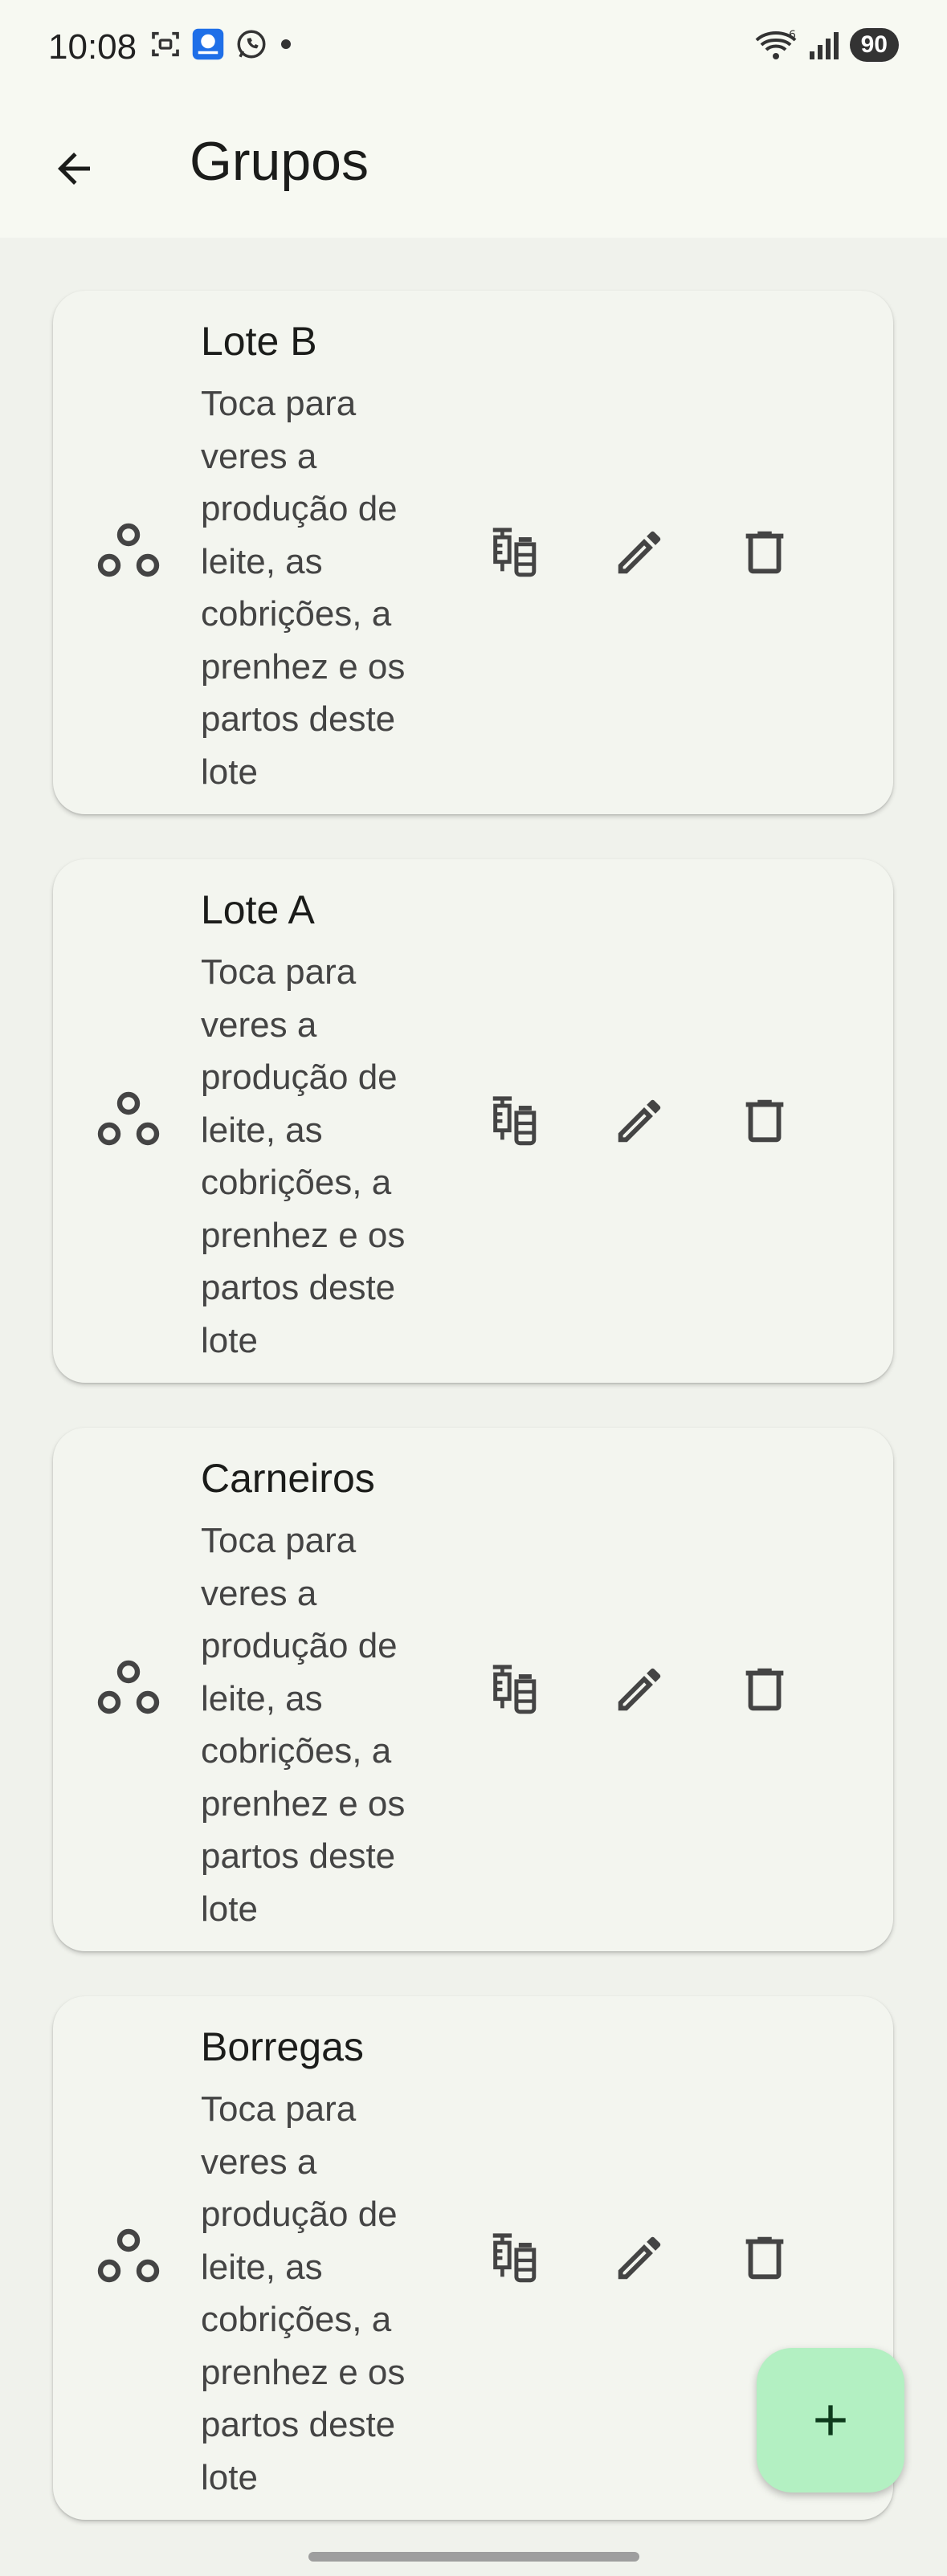 This screenshot has height=2576, width=947. What do you see at coordinates (793, 35) in the screenshot?
I see `wifi-label: 6` at bounding box center [793, 35].